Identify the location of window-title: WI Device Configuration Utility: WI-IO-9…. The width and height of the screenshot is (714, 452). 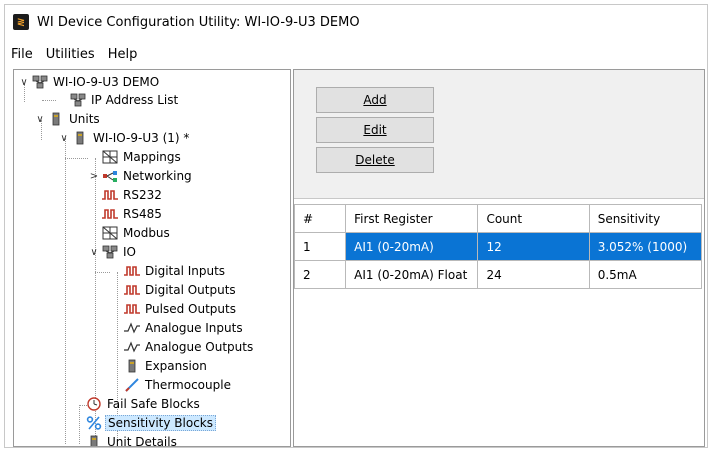
(198, 22).